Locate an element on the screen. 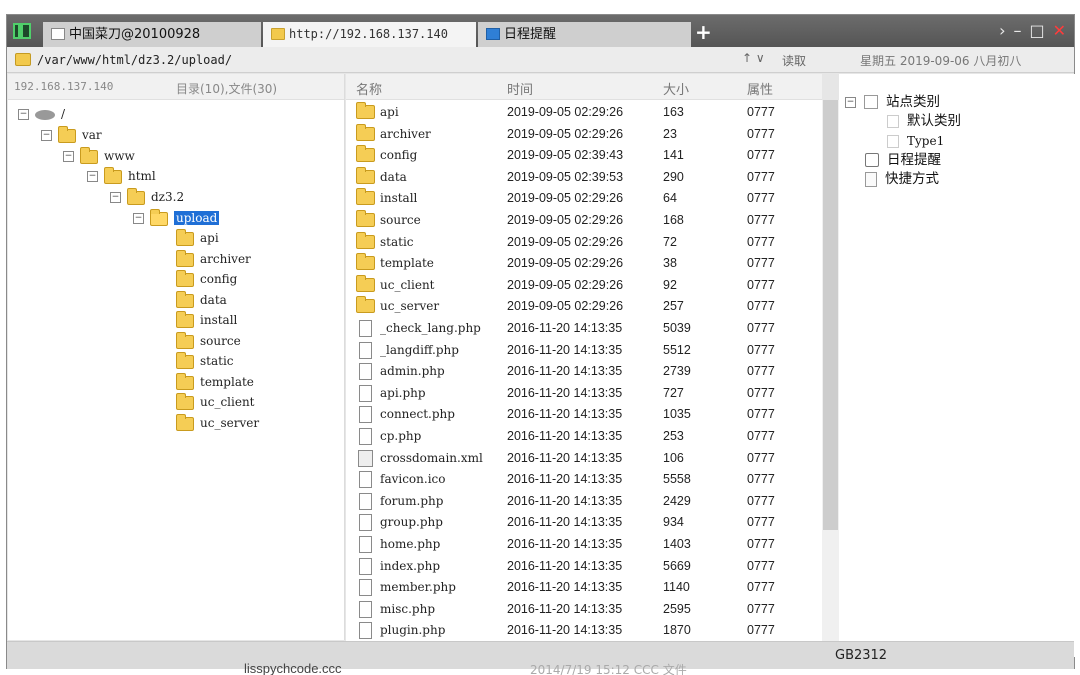 The image size is (1080, 675). tree-node-source: source is located at coordinates (208, 341).